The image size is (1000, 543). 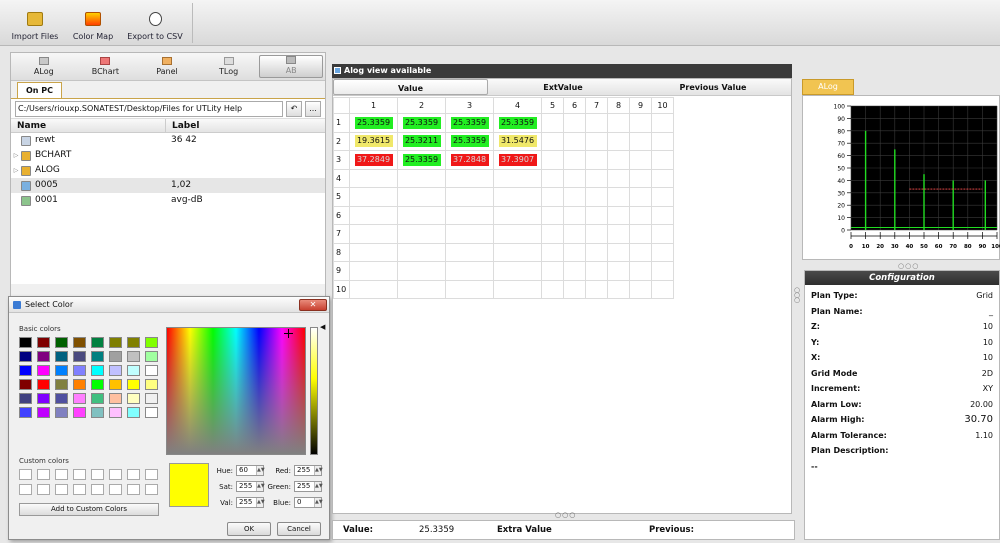 What do you see at coordinates (93, 23) in the screenshot?
I see `color-map-button: Color Map` at bounding box center [93, 23].